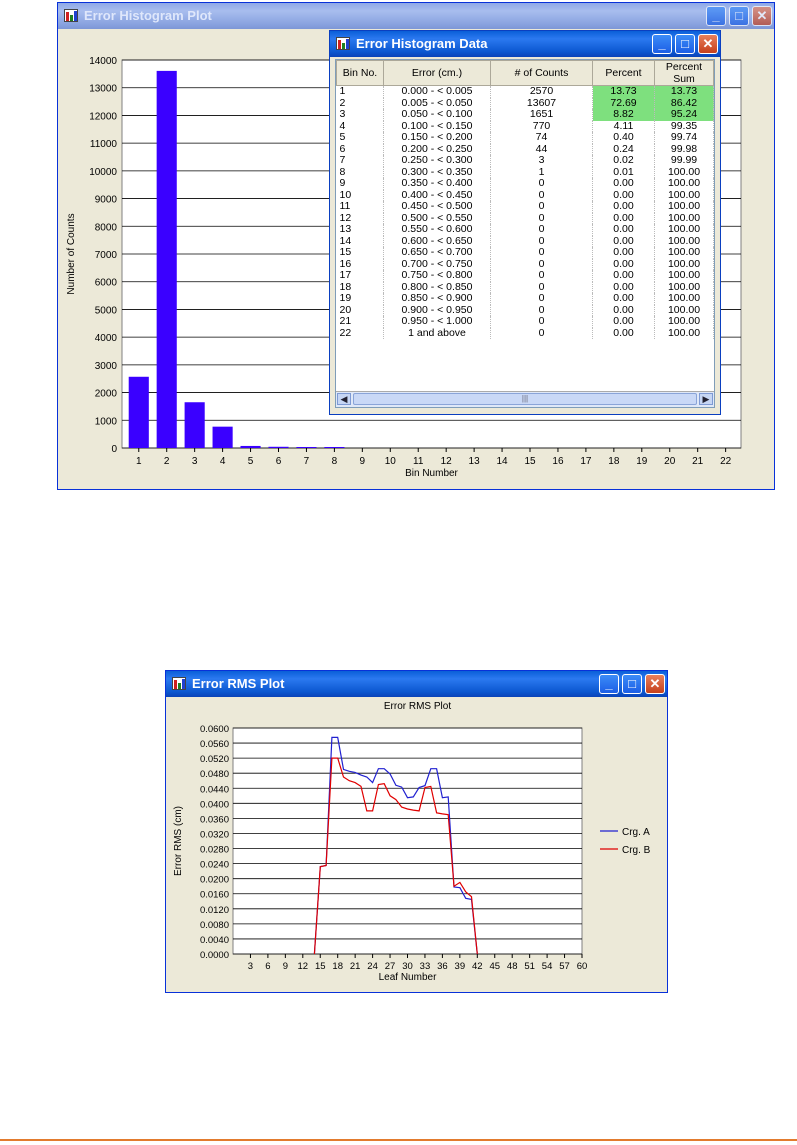 This screenshot has width=797, height=1145. What do you see at coordinates (558, 461) in the screenshot?
I see `x-tick-label: 16` at bounding box center [558, 461].